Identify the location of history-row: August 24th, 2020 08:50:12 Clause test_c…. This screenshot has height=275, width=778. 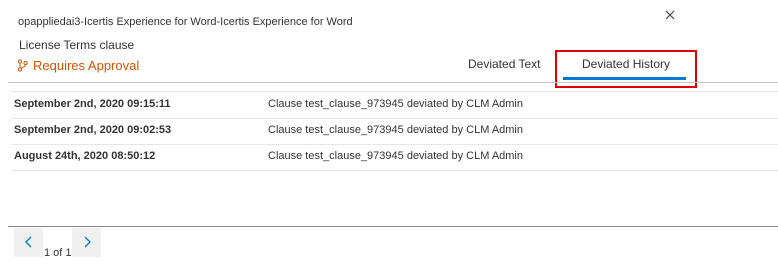
(395, 157).